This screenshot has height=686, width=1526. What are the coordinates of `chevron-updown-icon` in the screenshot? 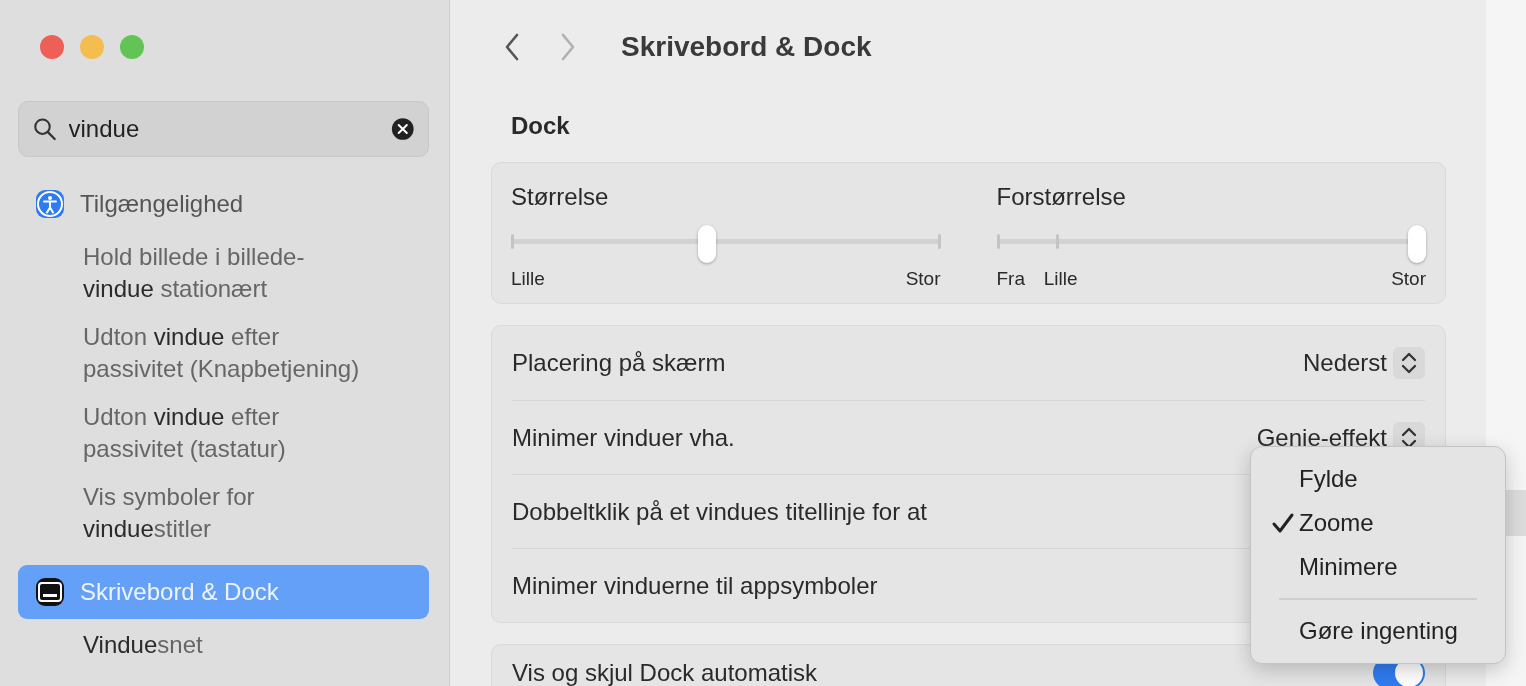 It's located at (1409, 363).